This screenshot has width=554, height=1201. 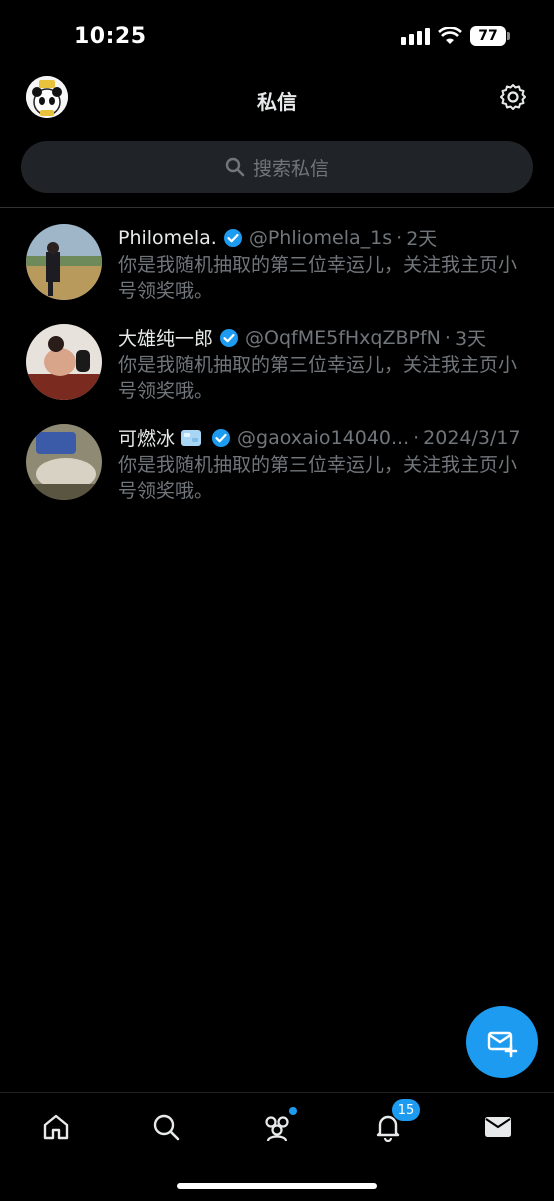 I want to click on sender-name: 可燃冰, so click(x=147, y=439).